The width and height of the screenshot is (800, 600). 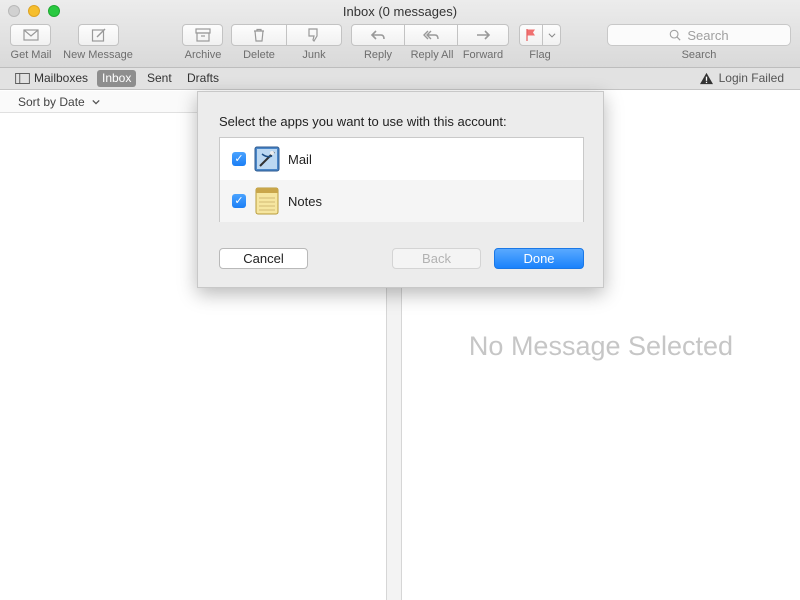 What do you see at coordinates (300, 159) in the screenshot?
I see `mail-app-label: Mail` at bounding box center [300, 159].